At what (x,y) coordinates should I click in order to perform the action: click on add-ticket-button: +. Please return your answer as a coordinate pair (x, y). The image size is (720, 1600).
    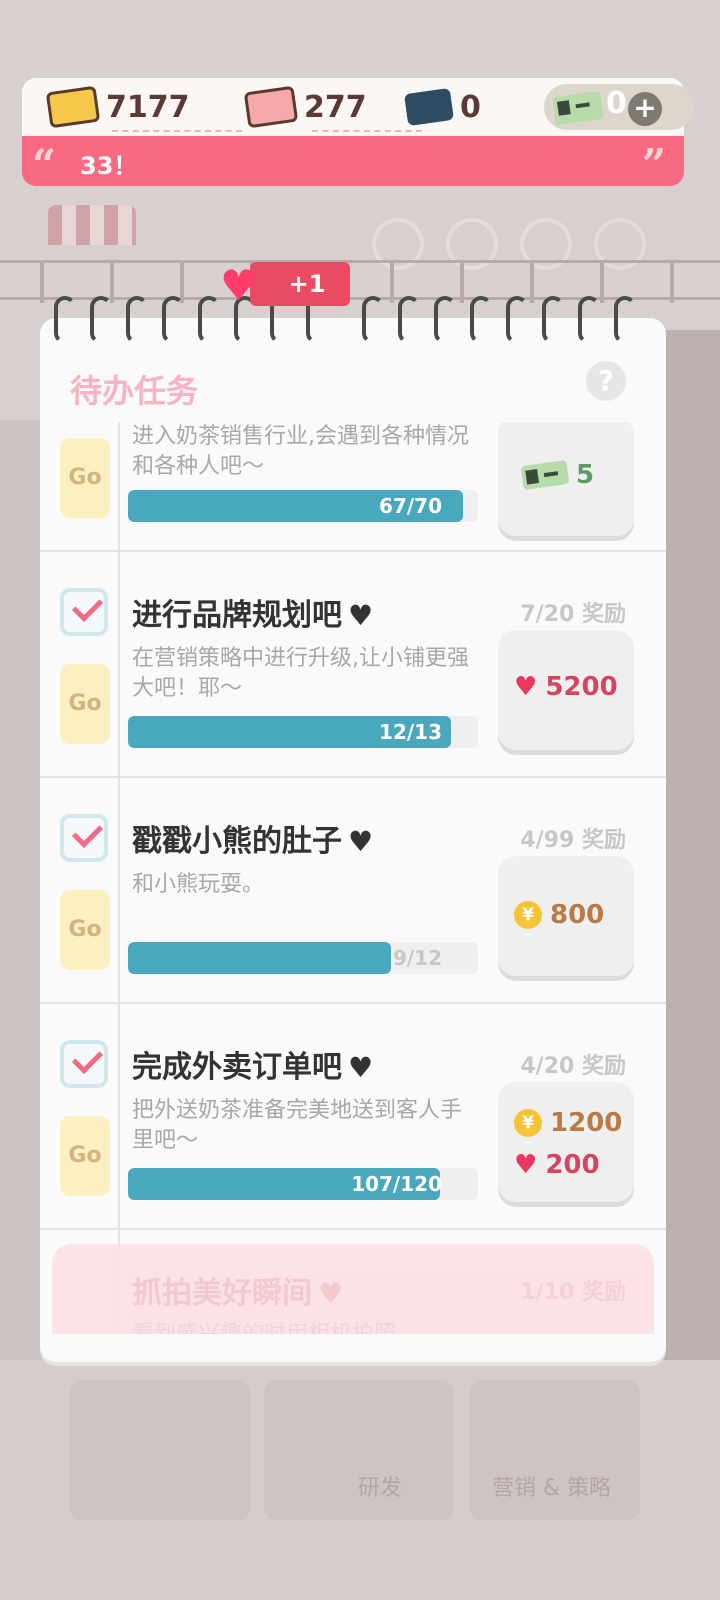
    Looking at the image, I should click on (645, 109).